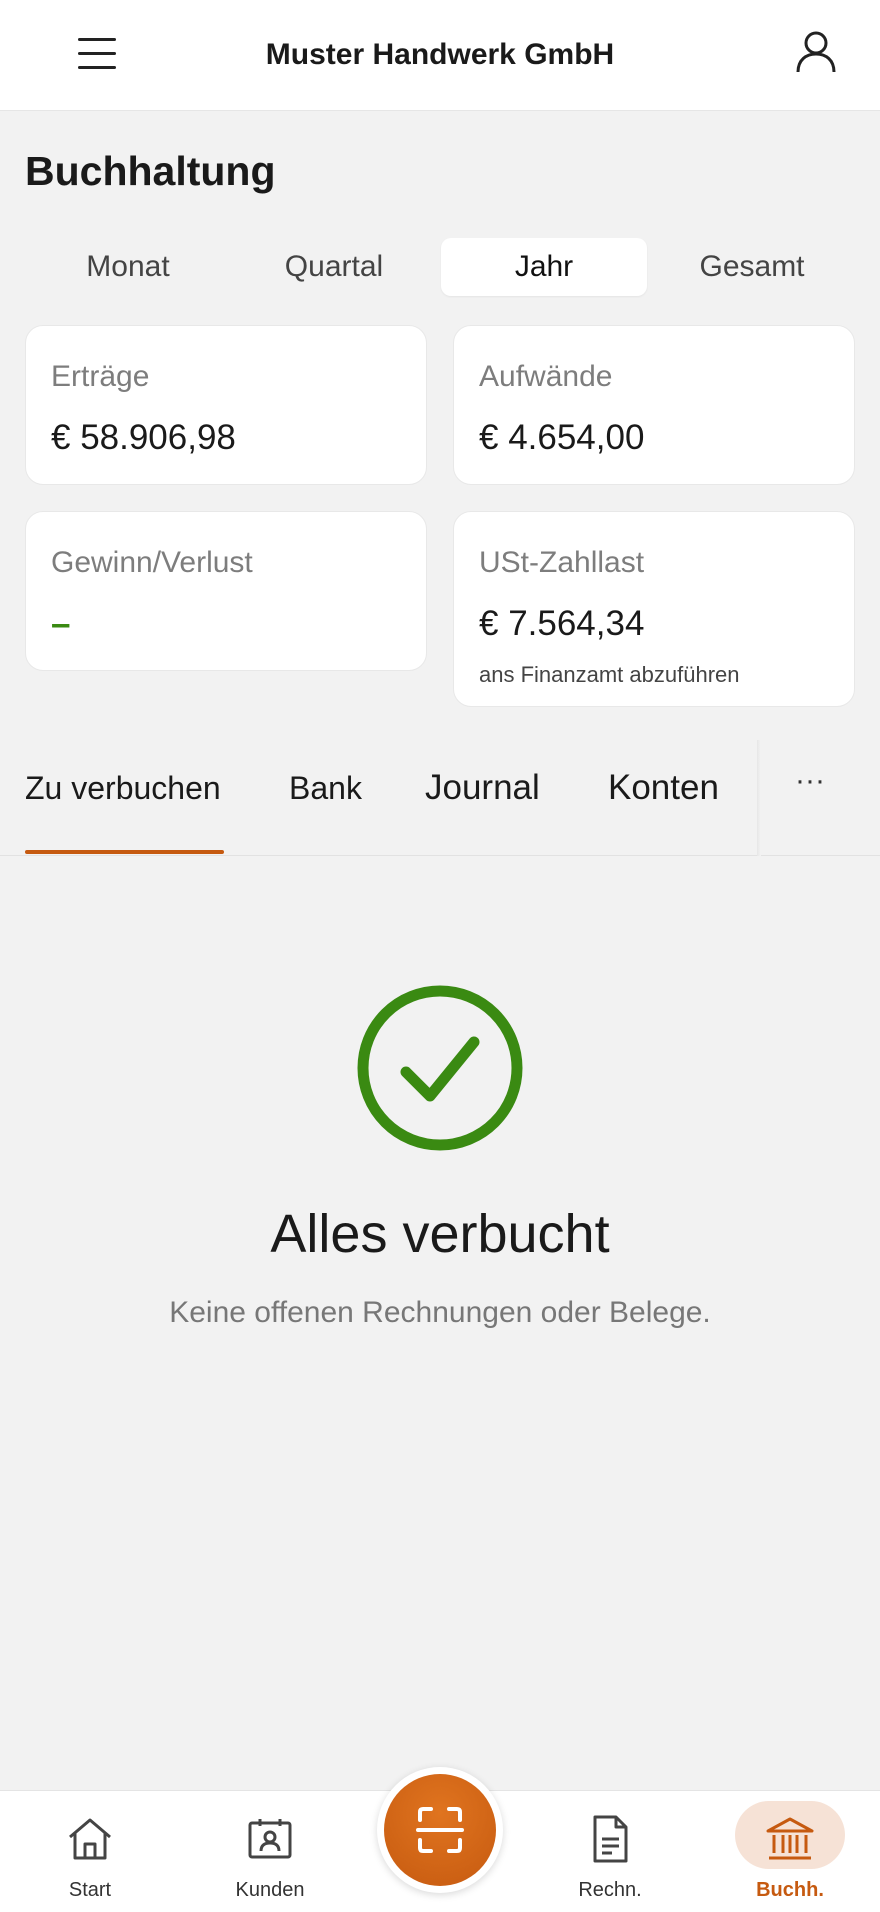 The width and height of the screenshot is (880, 1912). I want to click on nav-item-kunden: Kunden, so click(270, 1851).